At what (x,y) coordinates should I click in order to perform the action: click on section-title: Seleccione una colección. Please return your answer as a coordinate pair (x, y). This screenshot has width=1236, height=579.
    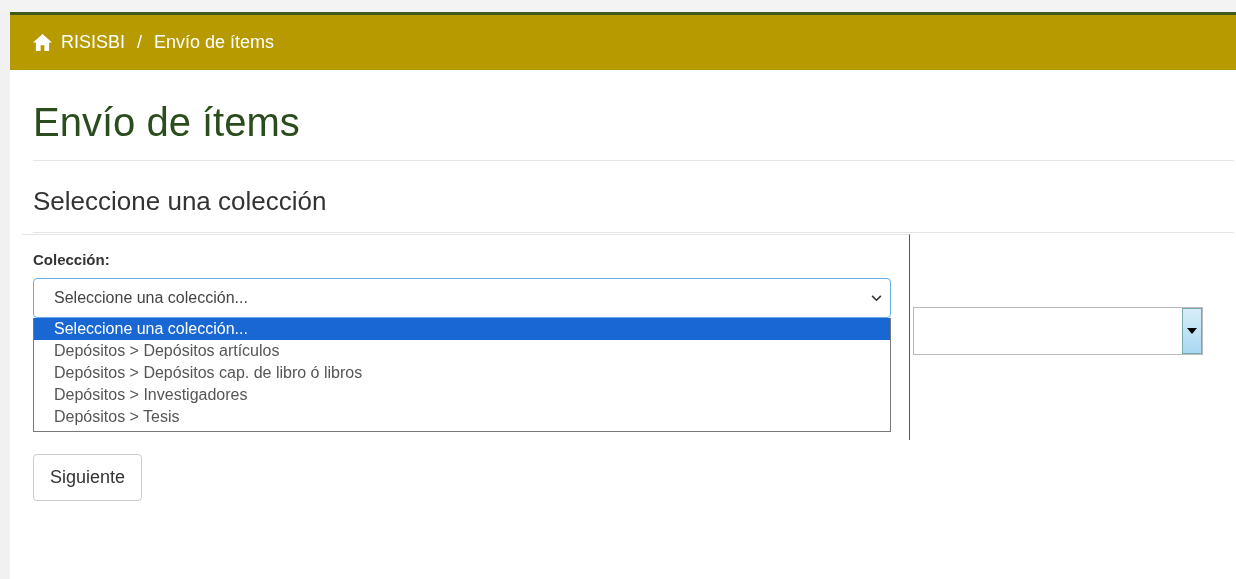
    Looking at the image, I should click on (180, 200).